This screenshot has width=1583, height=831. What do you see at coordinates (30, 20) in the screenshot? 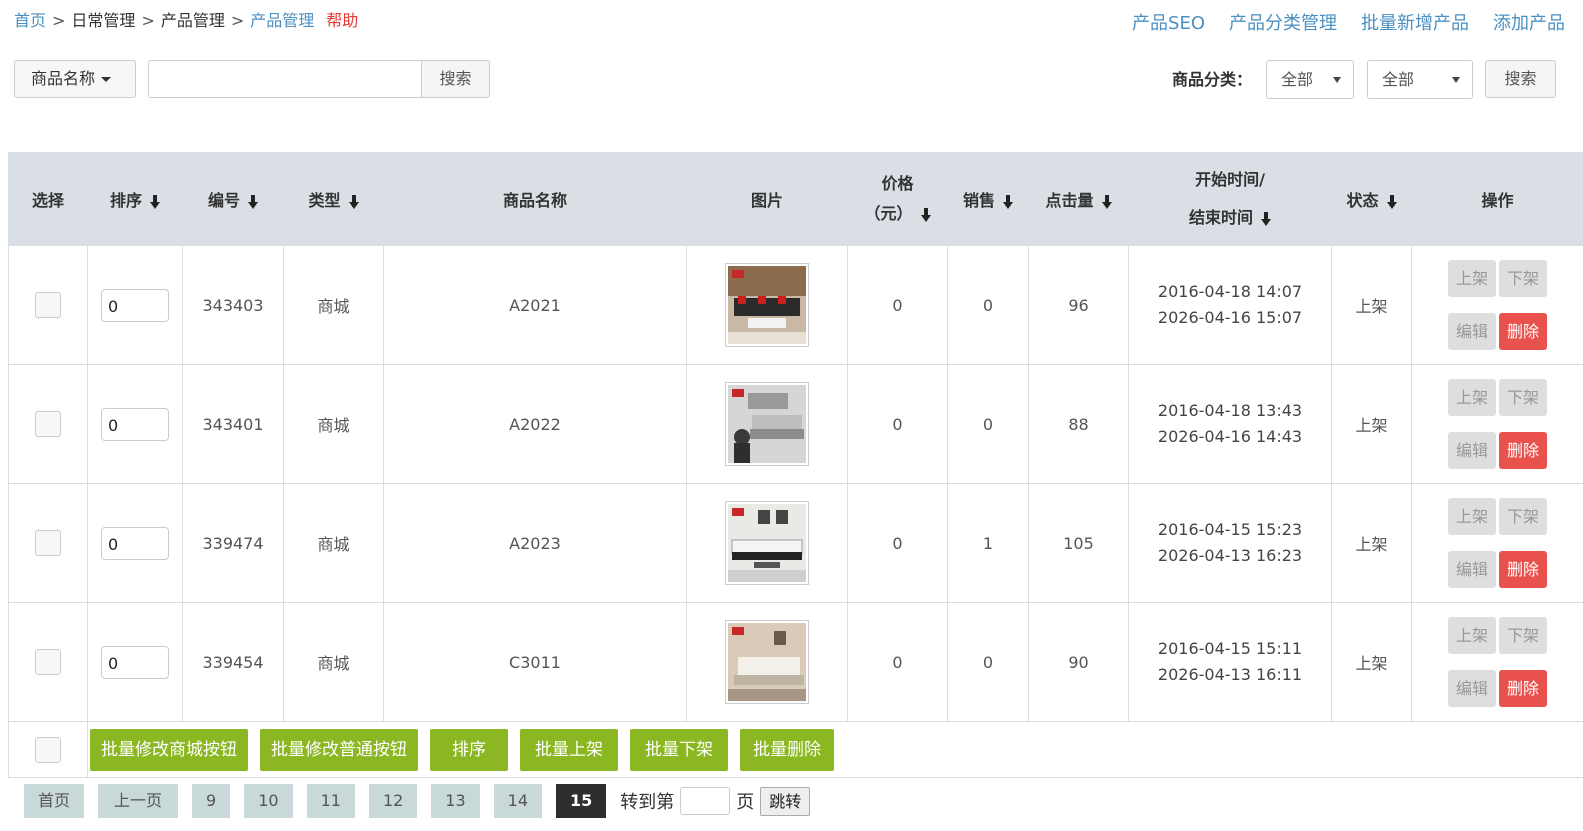
I see `breadcrumb-home-link: 首页` at bounding box center [30, 20].